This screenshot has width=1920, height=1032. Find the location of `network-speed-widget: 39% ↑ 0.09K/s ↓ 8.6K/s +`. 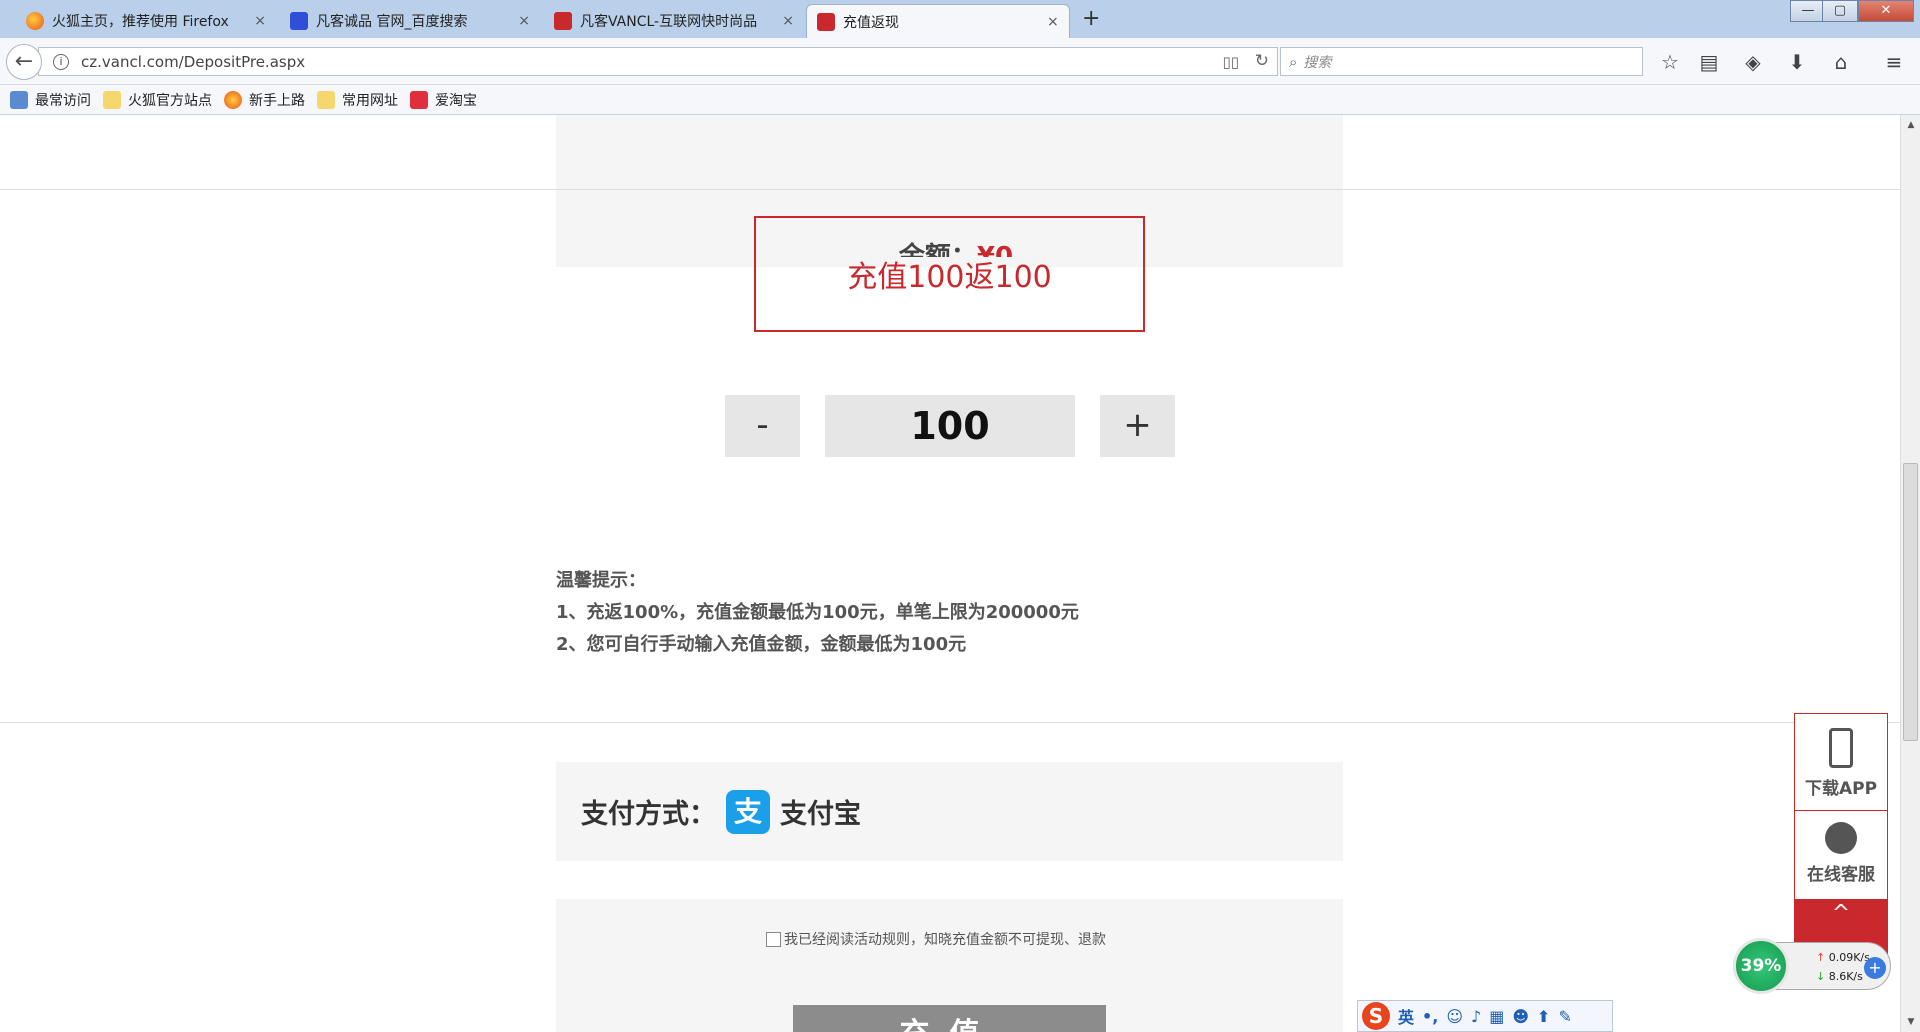

network-speed-widget: 39% ↑ 0.09K/s ↓ 8.6K/s + is located at coordinates (1812, 966).